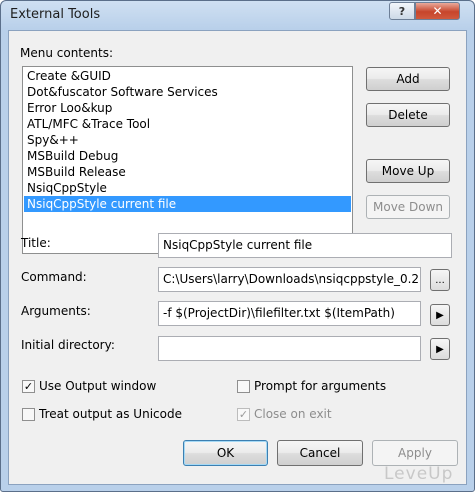 The height and width of the screenshot is (492, 475). I want to click on move-down-button: Move Down, so click(408, 207).